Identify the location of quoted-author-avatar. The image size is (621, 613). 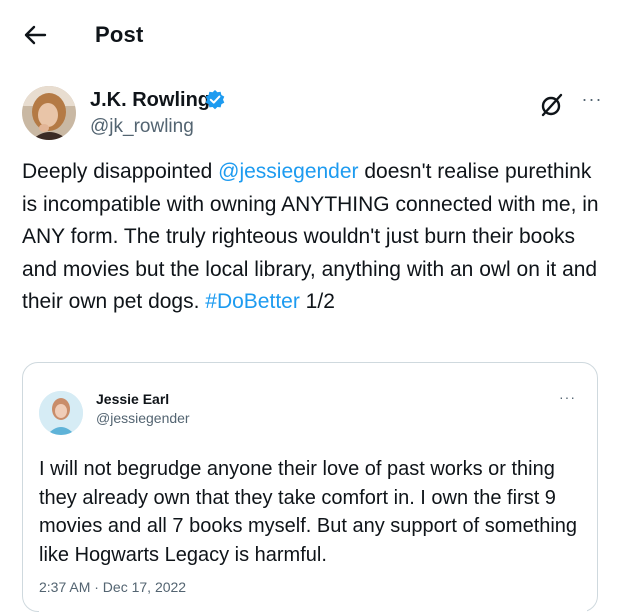
(61, 413).